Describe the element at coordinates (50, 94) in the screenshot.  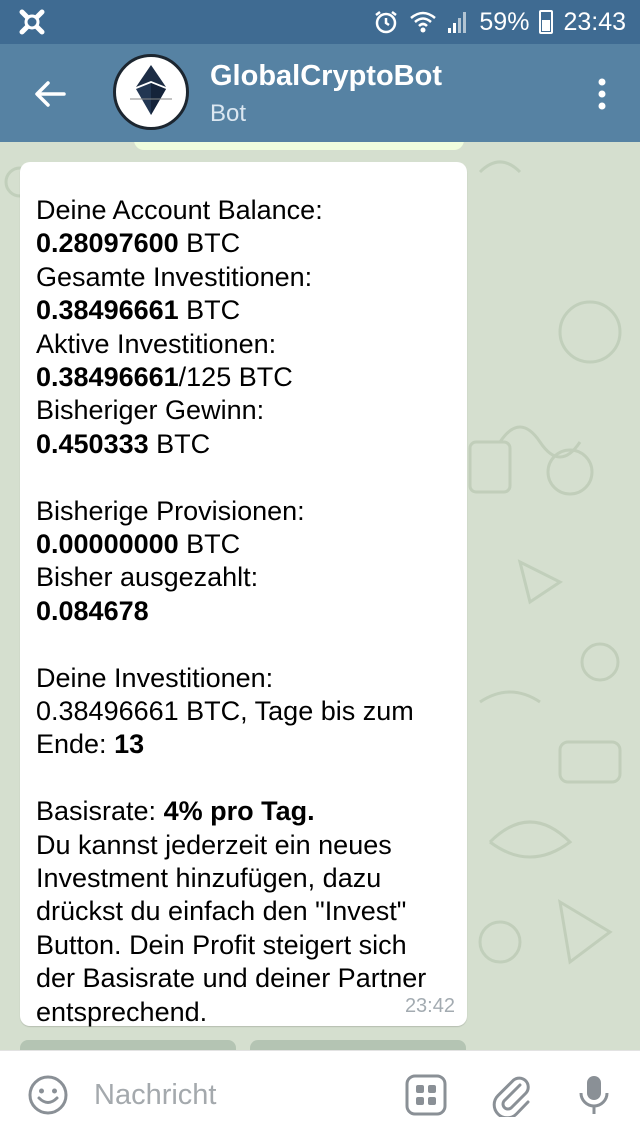
I see `back-arrow-icon` at that location.